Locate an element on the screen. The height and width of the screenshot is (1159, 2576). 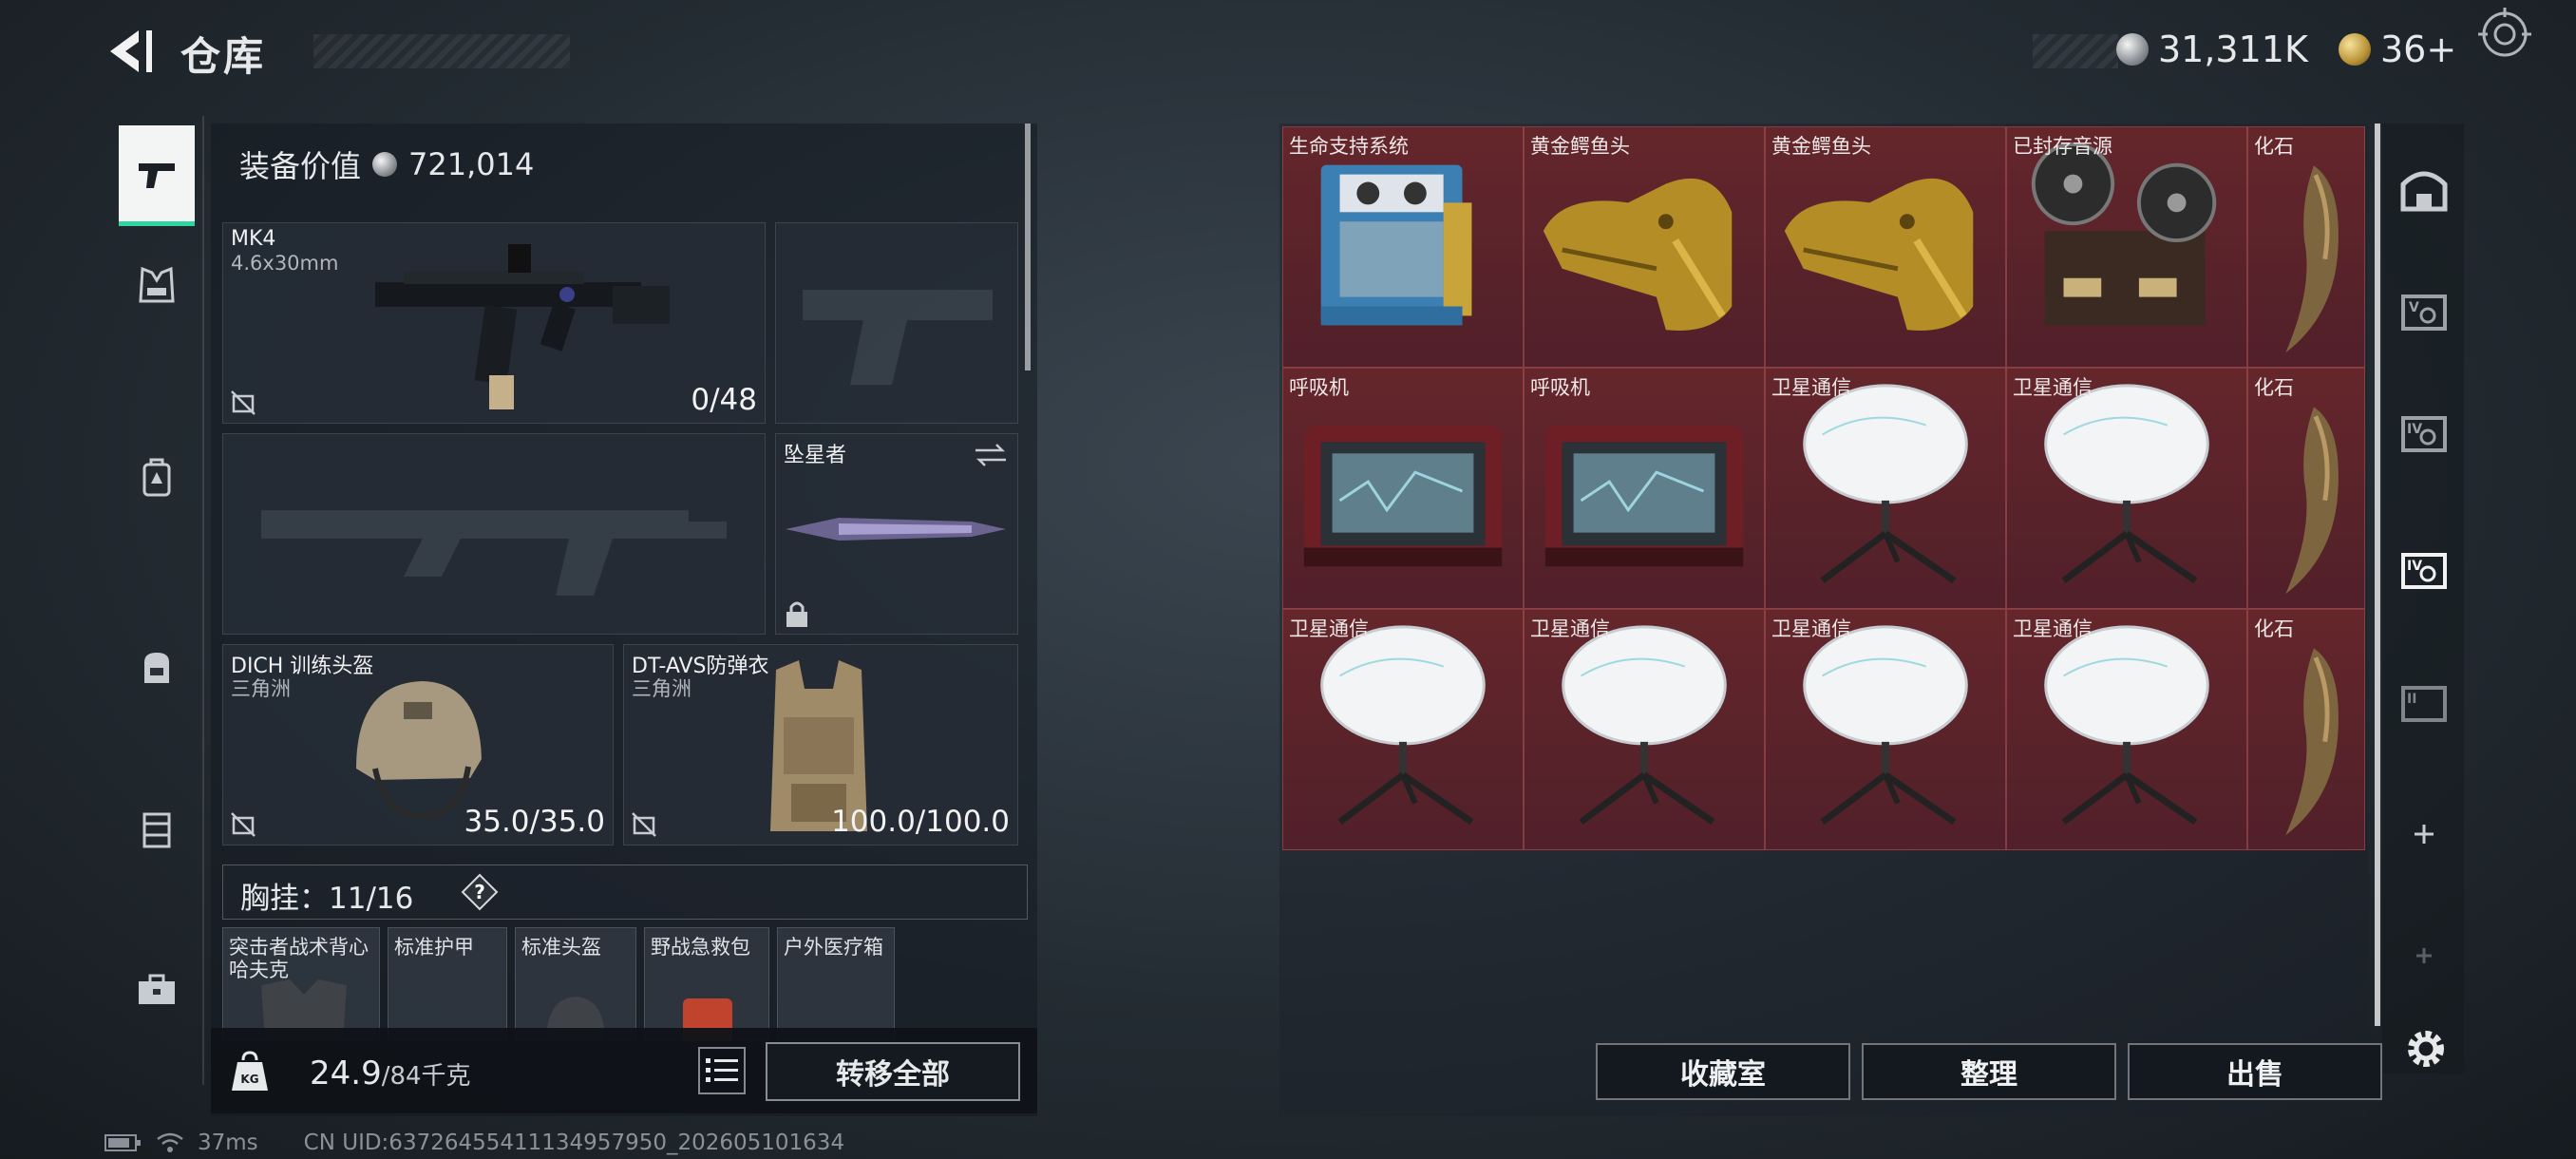
armor-slot: DT-AVS防弹衣 三角洲 100.0/100.0 is located at coordinates (820, 745).